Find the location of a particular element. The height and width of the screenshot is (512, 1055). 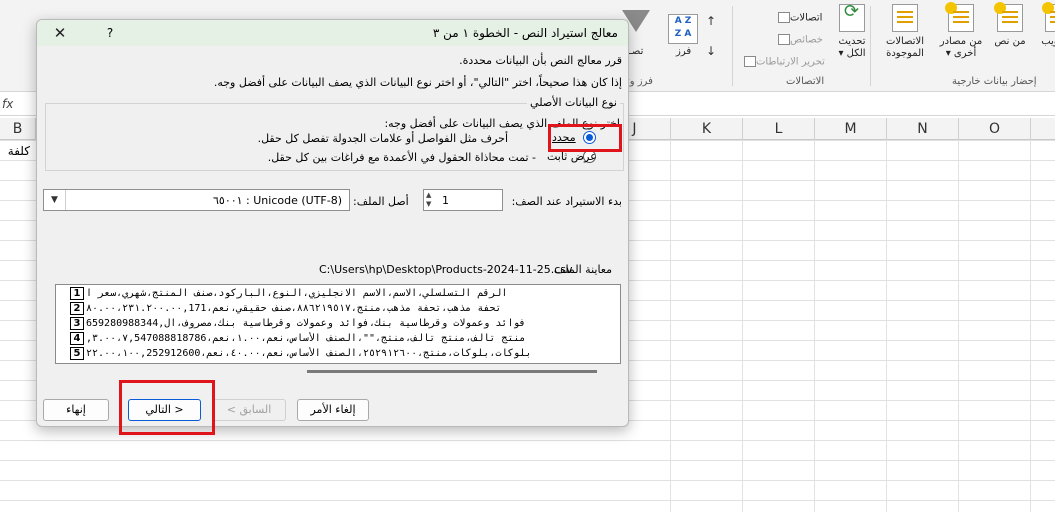

file-origin-select: ▼ ٦٥٠٠١ : Unicode (UTF-8) is located at coordinates (196, 200).